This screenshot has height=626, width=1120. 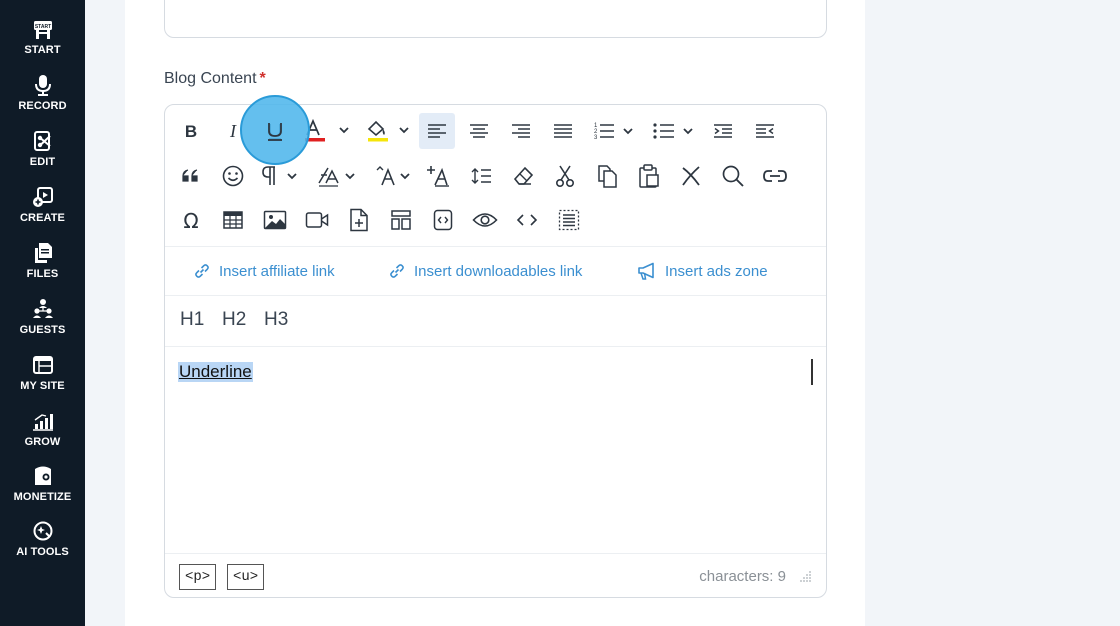 What do you see at coordinates (42, 545) in the screenshot?
I see `sidebar-item-ai-tools: AI TOOLS` at bounding box center [42, 545].